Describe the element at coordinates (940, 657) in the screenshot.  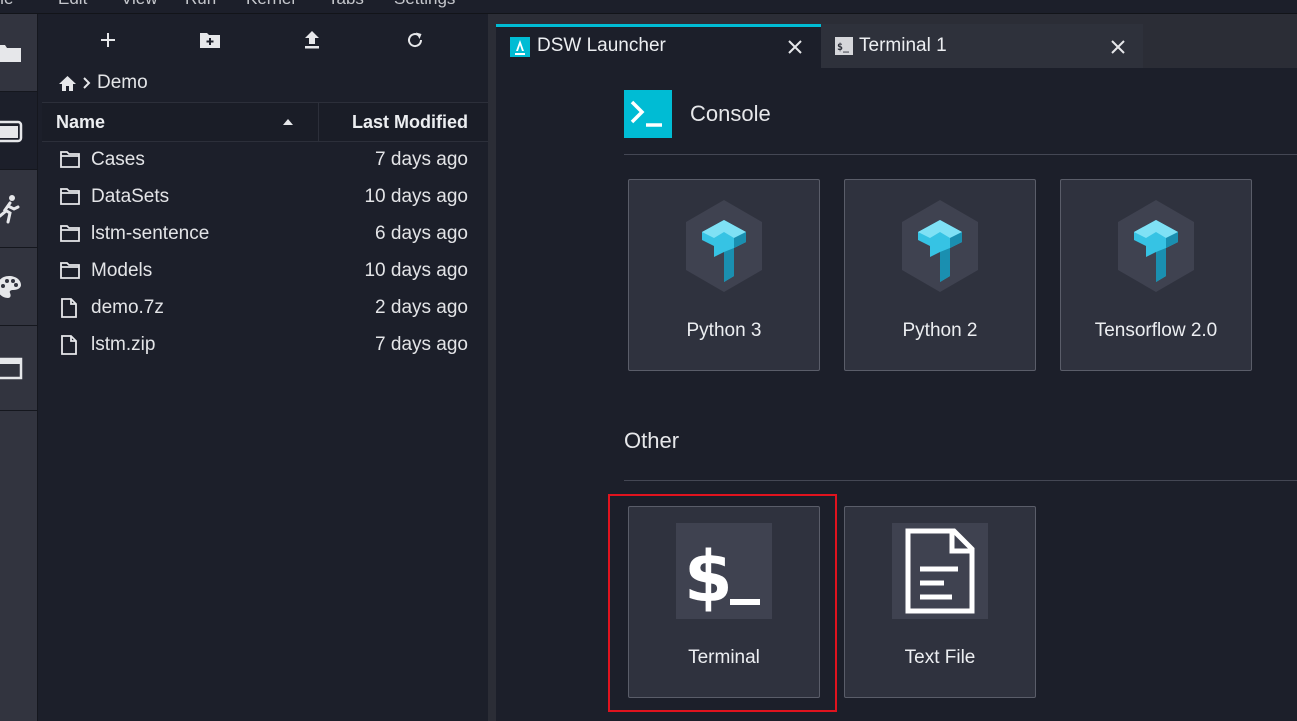
I see `card-label: Text File` at that location.